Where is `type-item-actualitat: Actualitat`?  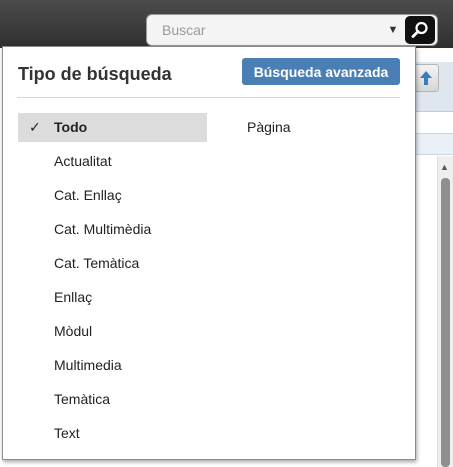 type-item-actualitat: Actualitat is located at coordinates (112, 164).